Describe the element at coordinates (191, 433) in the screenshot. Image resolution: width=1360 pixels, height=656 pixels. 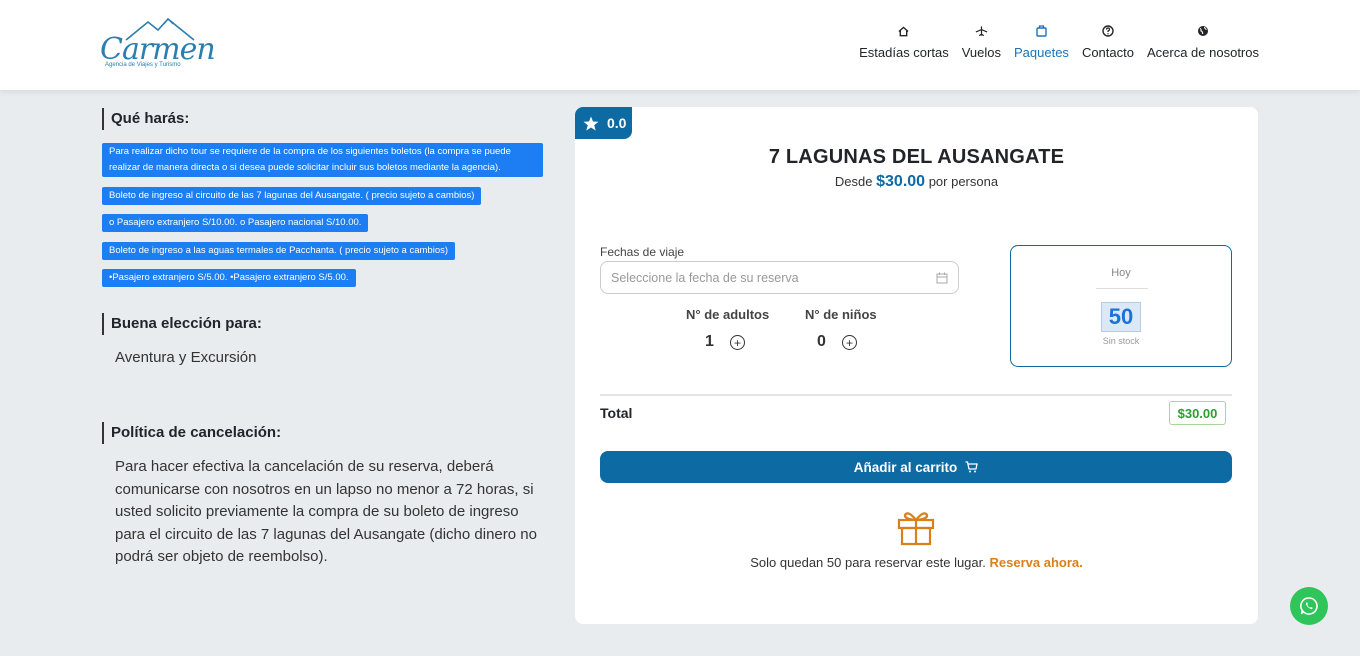
I see `policy-title: Política de cancelación:` at that location.